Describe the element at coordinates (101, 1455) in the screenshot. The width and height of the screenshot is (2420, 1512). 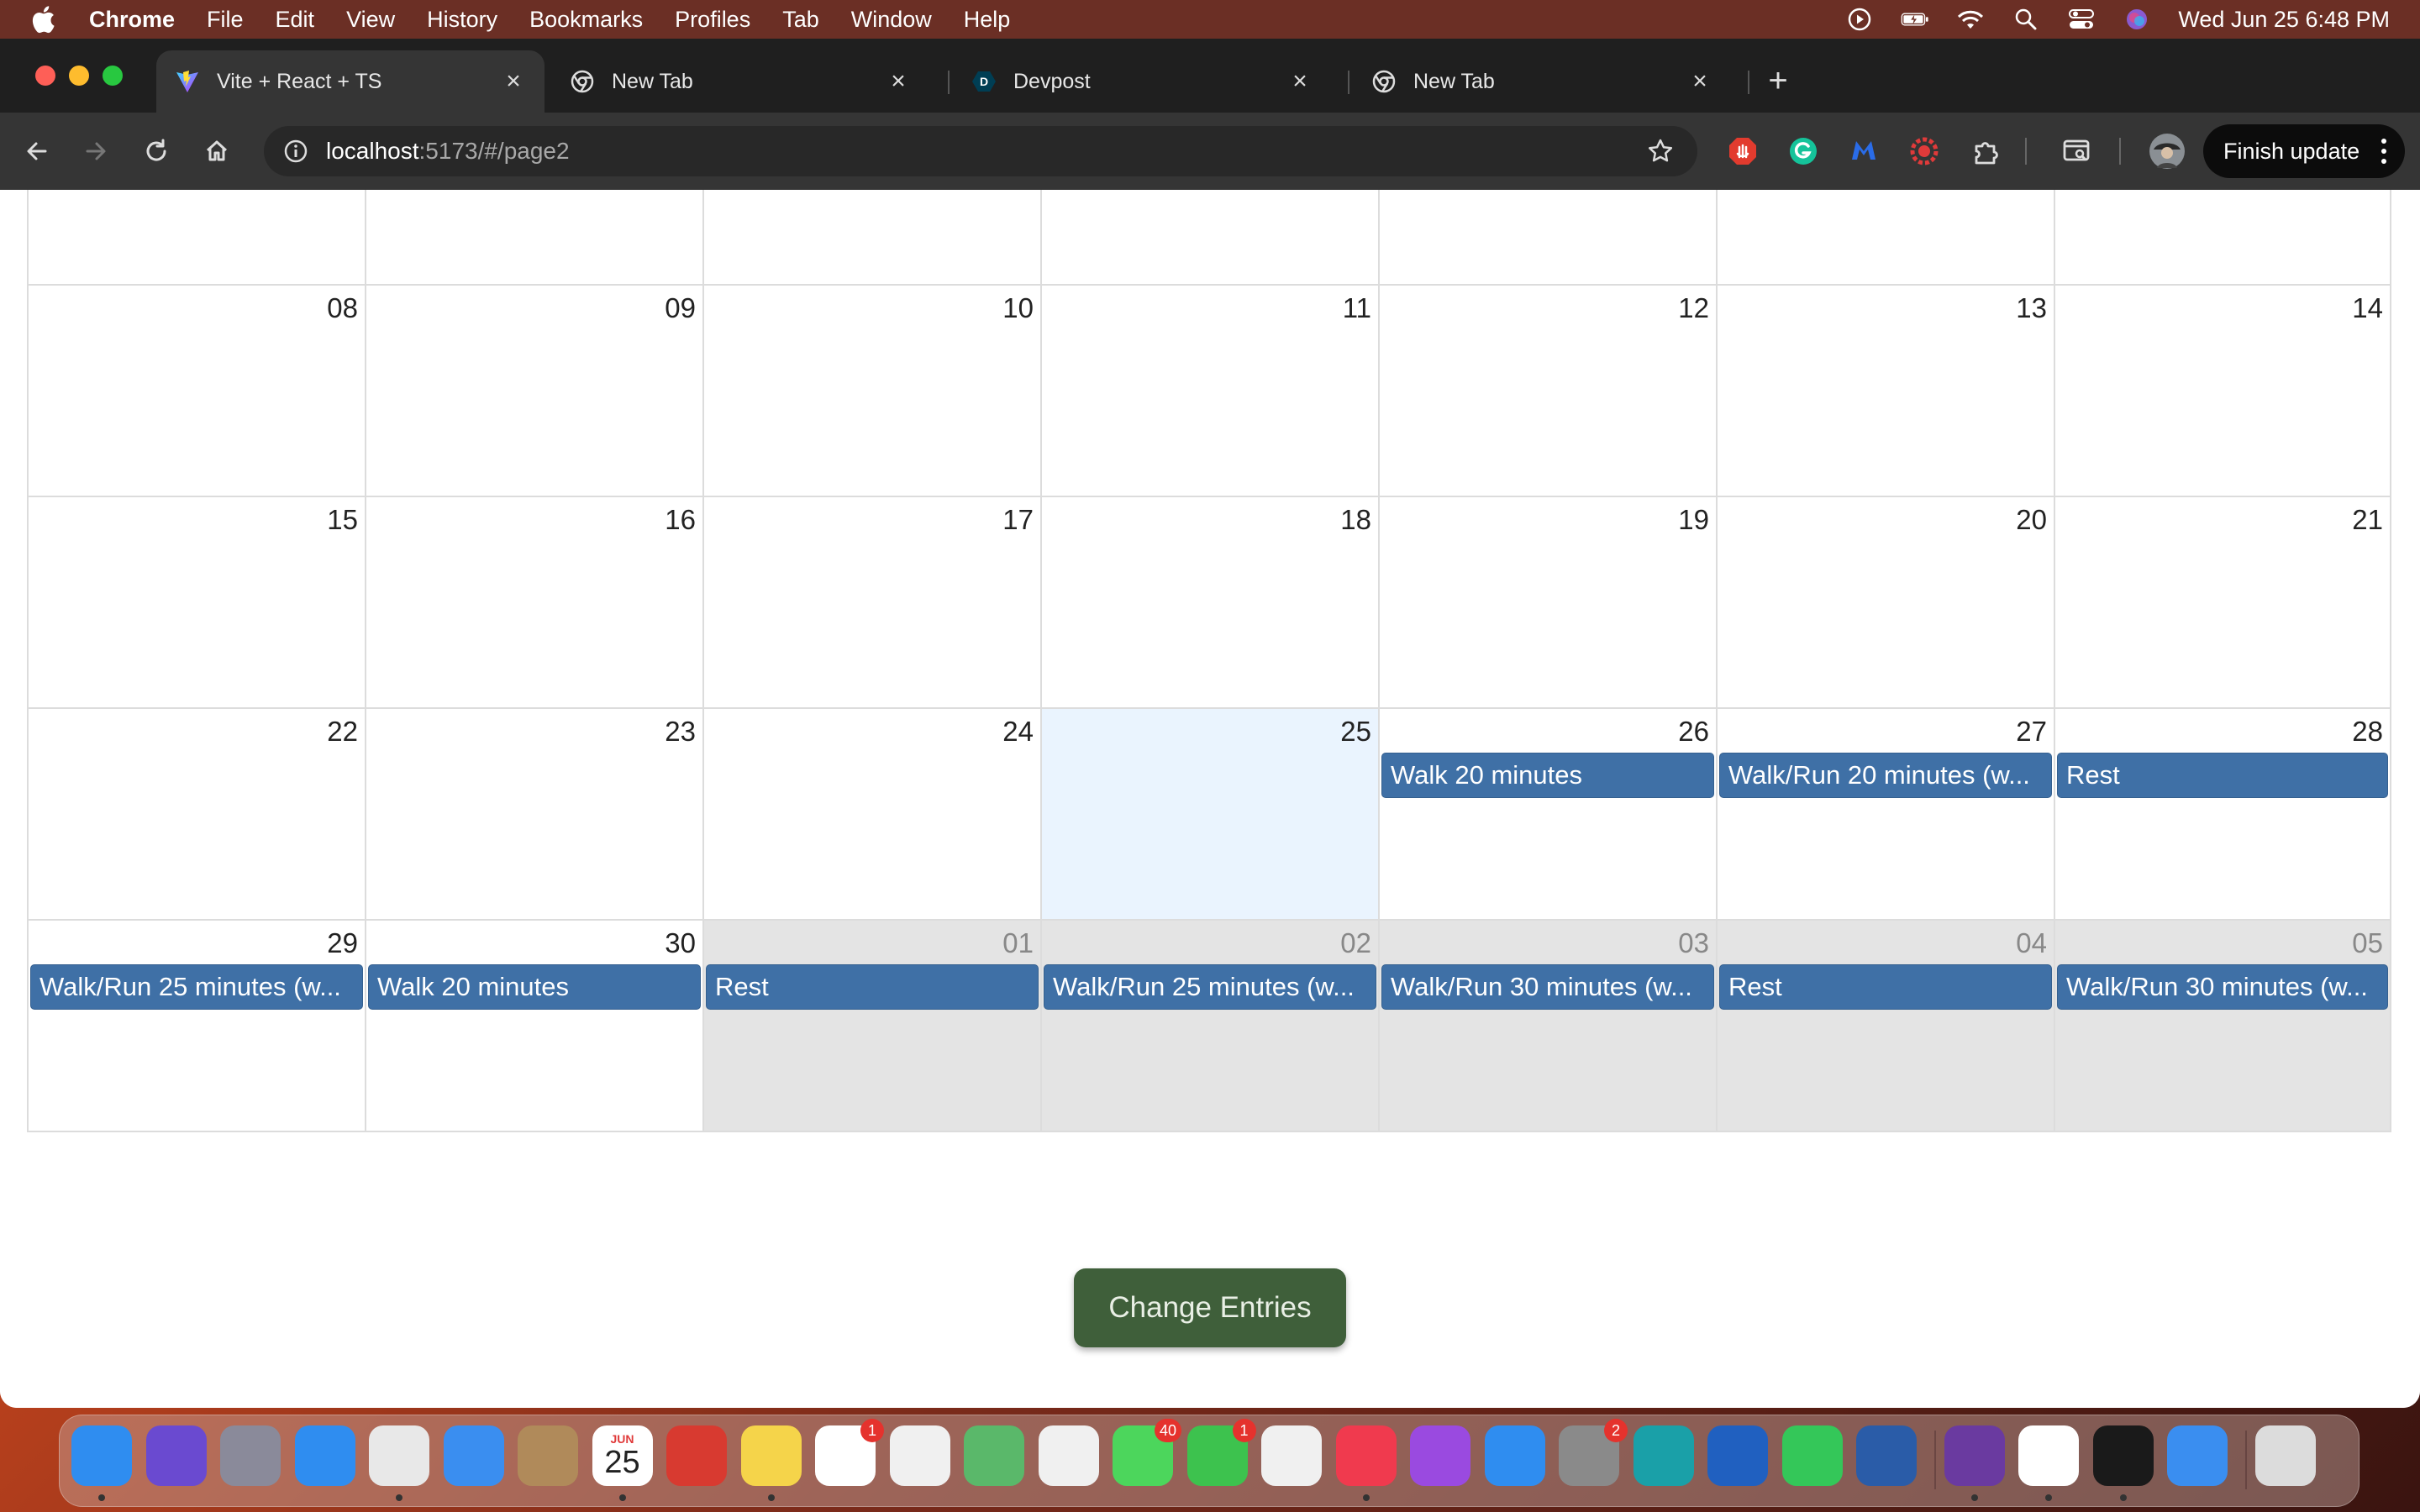
I see `dock-finder-icon` at that location.